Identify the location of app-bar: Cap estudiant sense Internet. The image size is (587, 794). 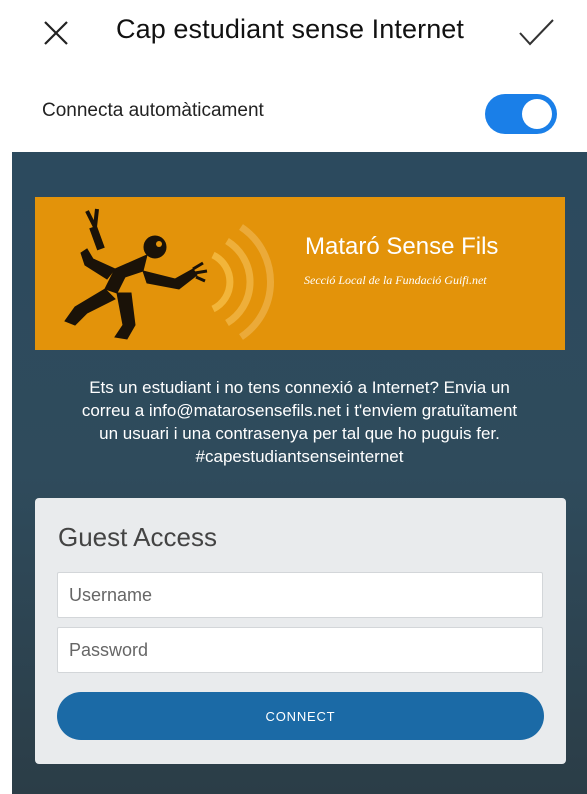
(293, 33).